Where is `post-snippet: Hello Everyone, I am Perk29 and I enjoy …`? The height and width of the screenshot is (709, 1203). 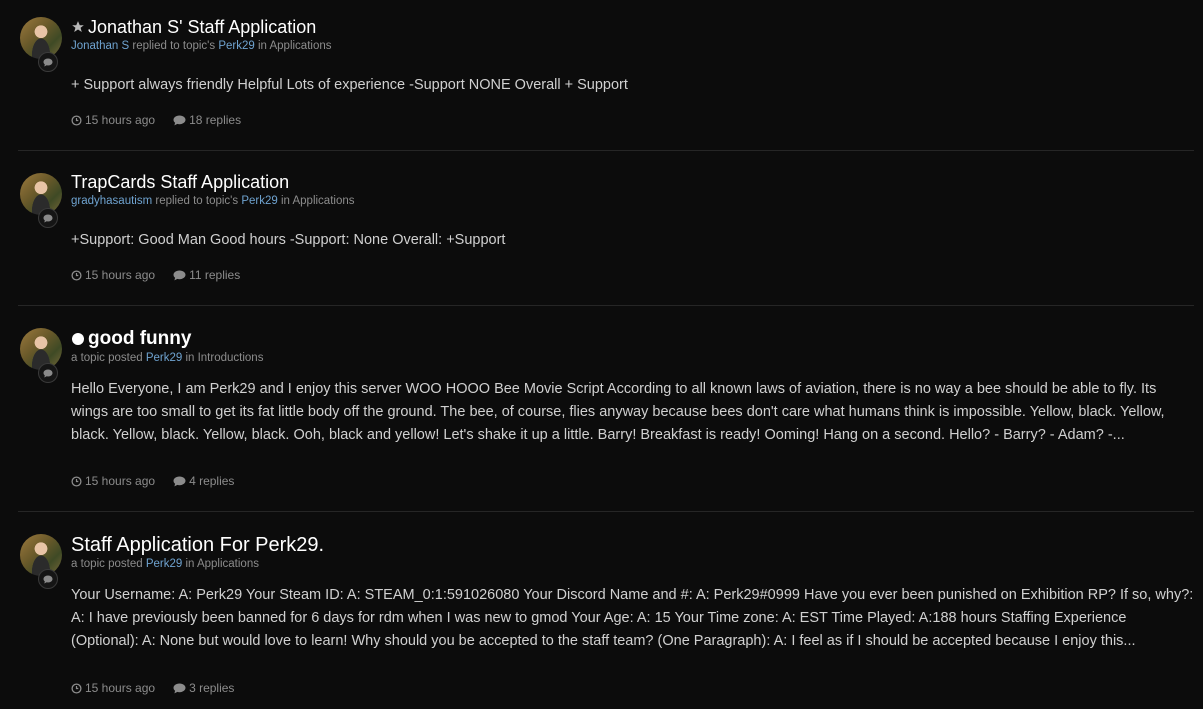
post-snippet: Hello Everyone, I am Perk29 and I enjoy … is located at coordinates (618, 412).